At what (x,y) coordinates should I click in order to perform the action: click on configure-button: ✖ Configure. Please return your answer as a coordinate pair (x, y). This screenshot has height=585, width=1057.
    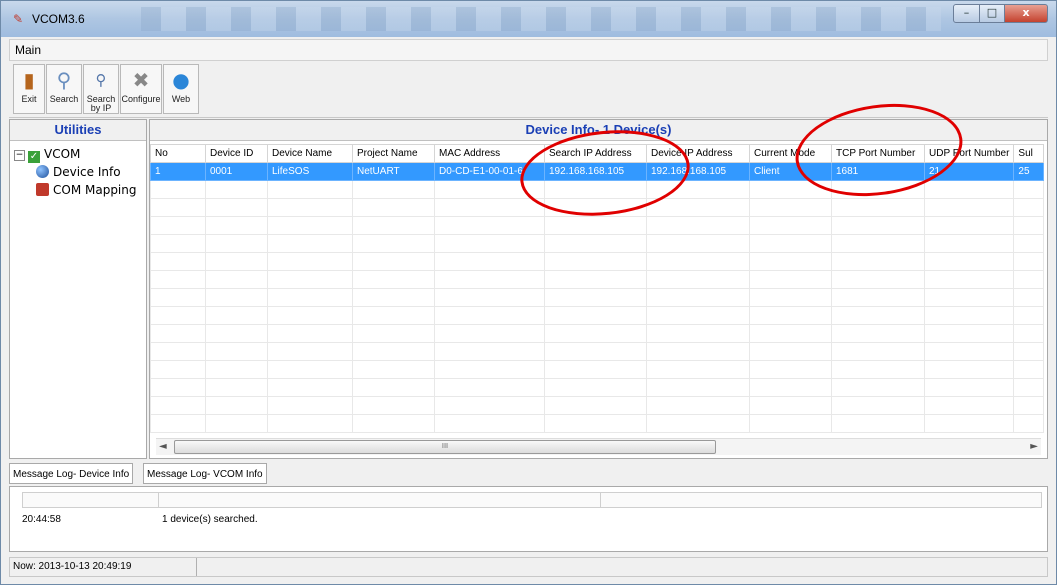
    Looking at the image, I should click on (141, 89).